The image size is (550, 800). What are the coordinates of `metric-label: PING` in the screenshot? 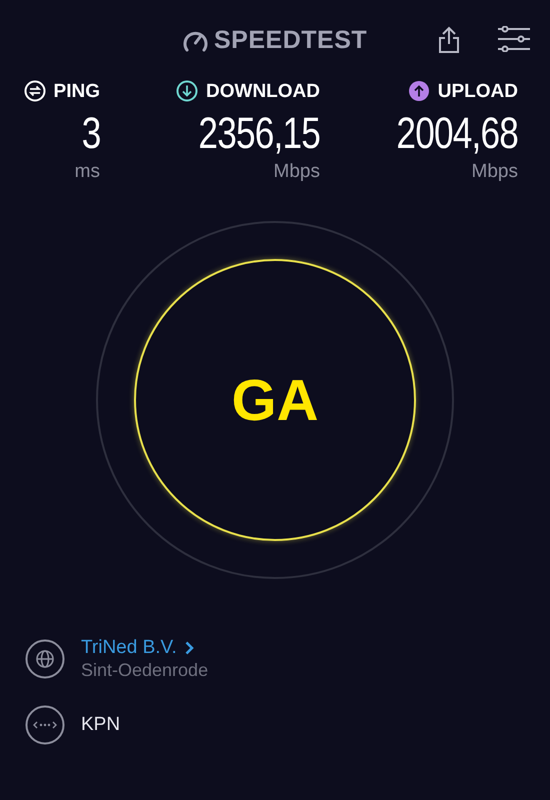 It's located at (77, 91).